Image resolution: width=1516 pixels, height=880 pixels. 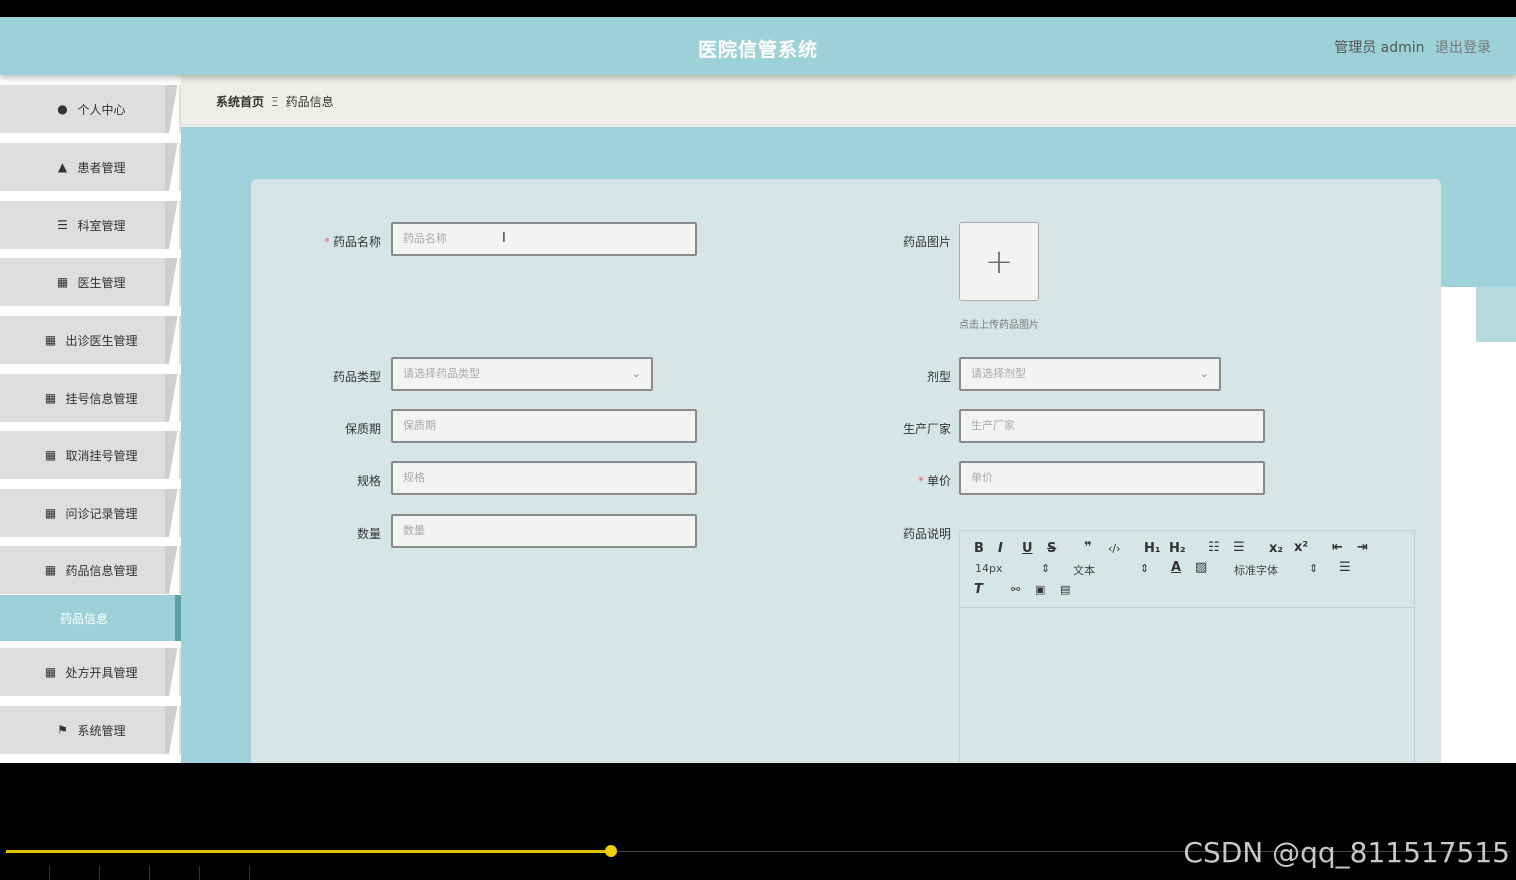 I want to click on align-icon: ☰, so click(x=1345, y=567).